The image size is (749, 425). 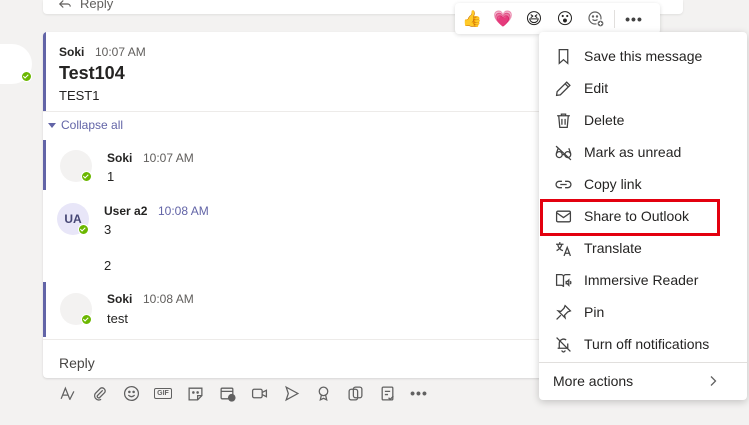 I want to click on menu-item-label: Mark as unread, so click(x=633, y=152).